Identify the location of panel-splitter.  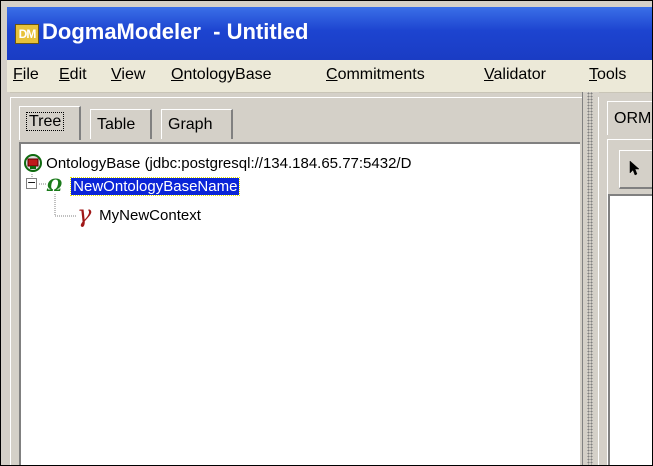
(590, 278).